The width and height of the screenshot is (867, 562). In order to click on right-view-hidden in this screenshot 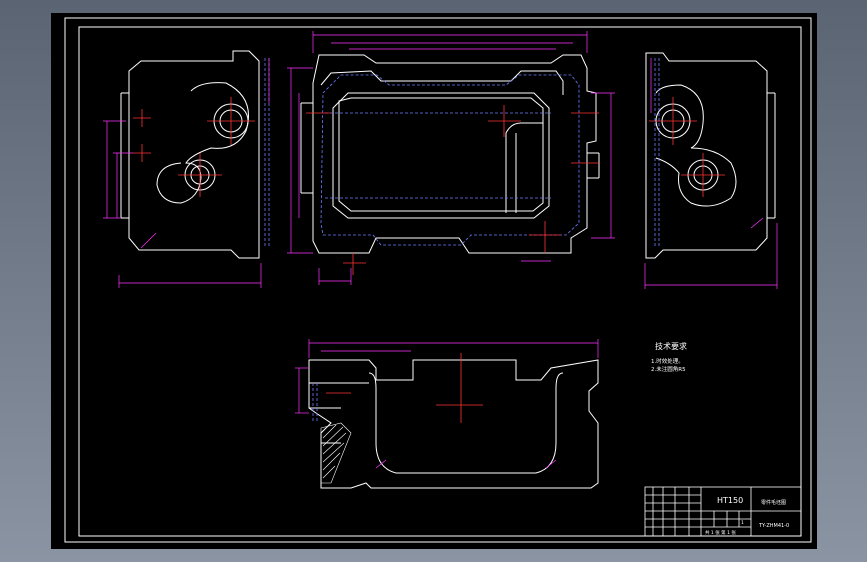, I will do `click(657, 153)`.